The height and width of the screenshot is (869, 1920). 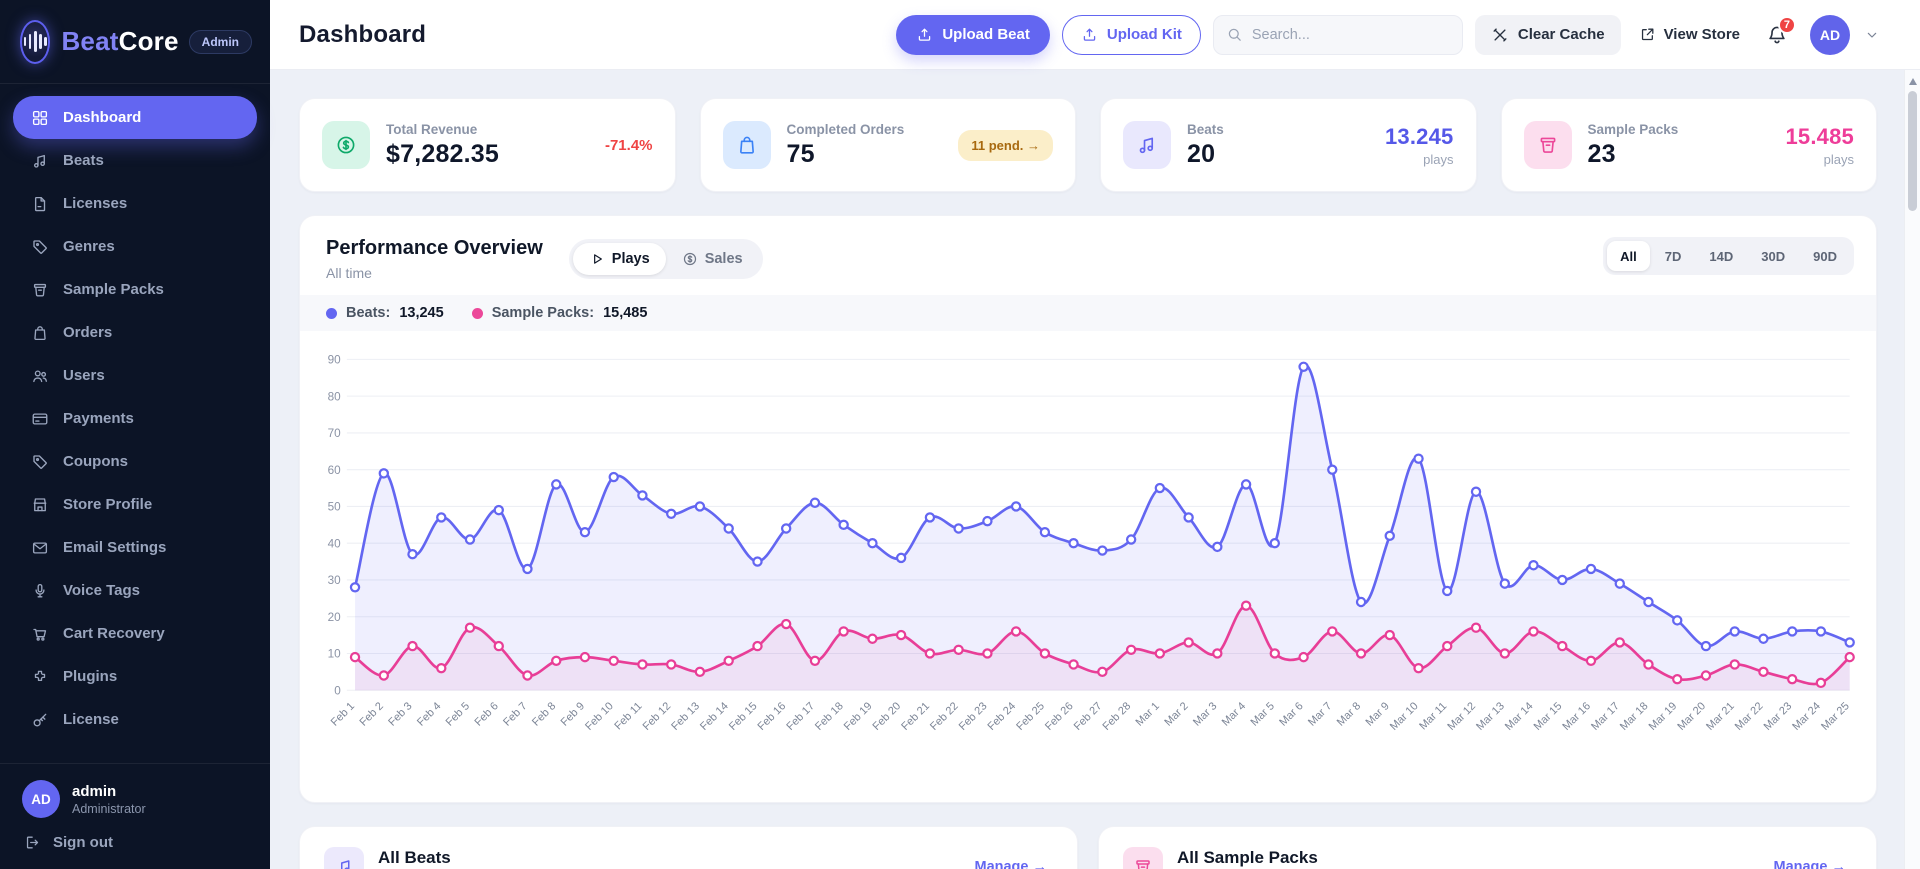 I want to click on sidebar-item-voice-tags: Voice Tags, so click(x=135, y=590).